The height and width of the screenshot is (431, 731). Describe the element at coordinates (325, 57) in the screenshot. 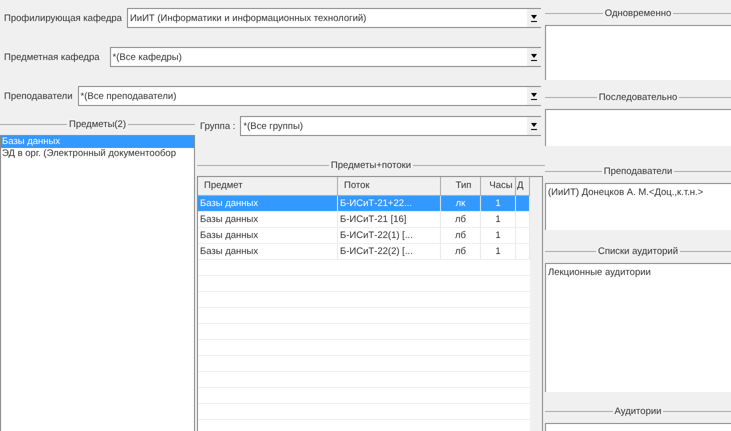

I see `dropdown-field: *(Все кафедры)` at that location.